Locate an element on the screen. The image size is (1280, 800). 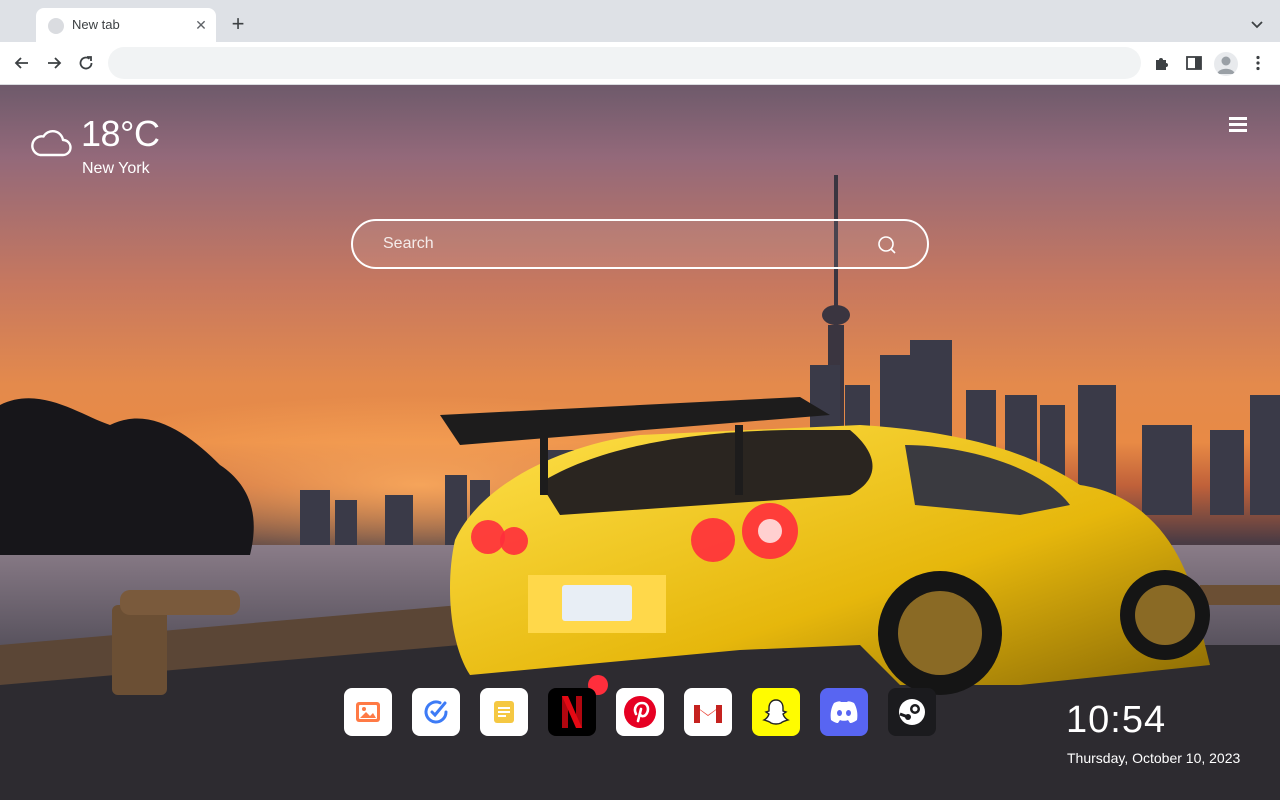
snapchat-icon is located at coordinates (776, 712).